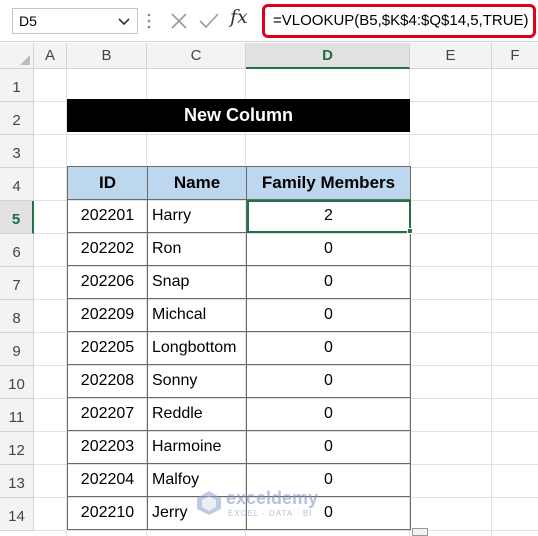 This screenshot has height=536, width=538. Describe the element at coordinates (28, 21) in the screenshot. I see `name-box-value: D5` at that location.